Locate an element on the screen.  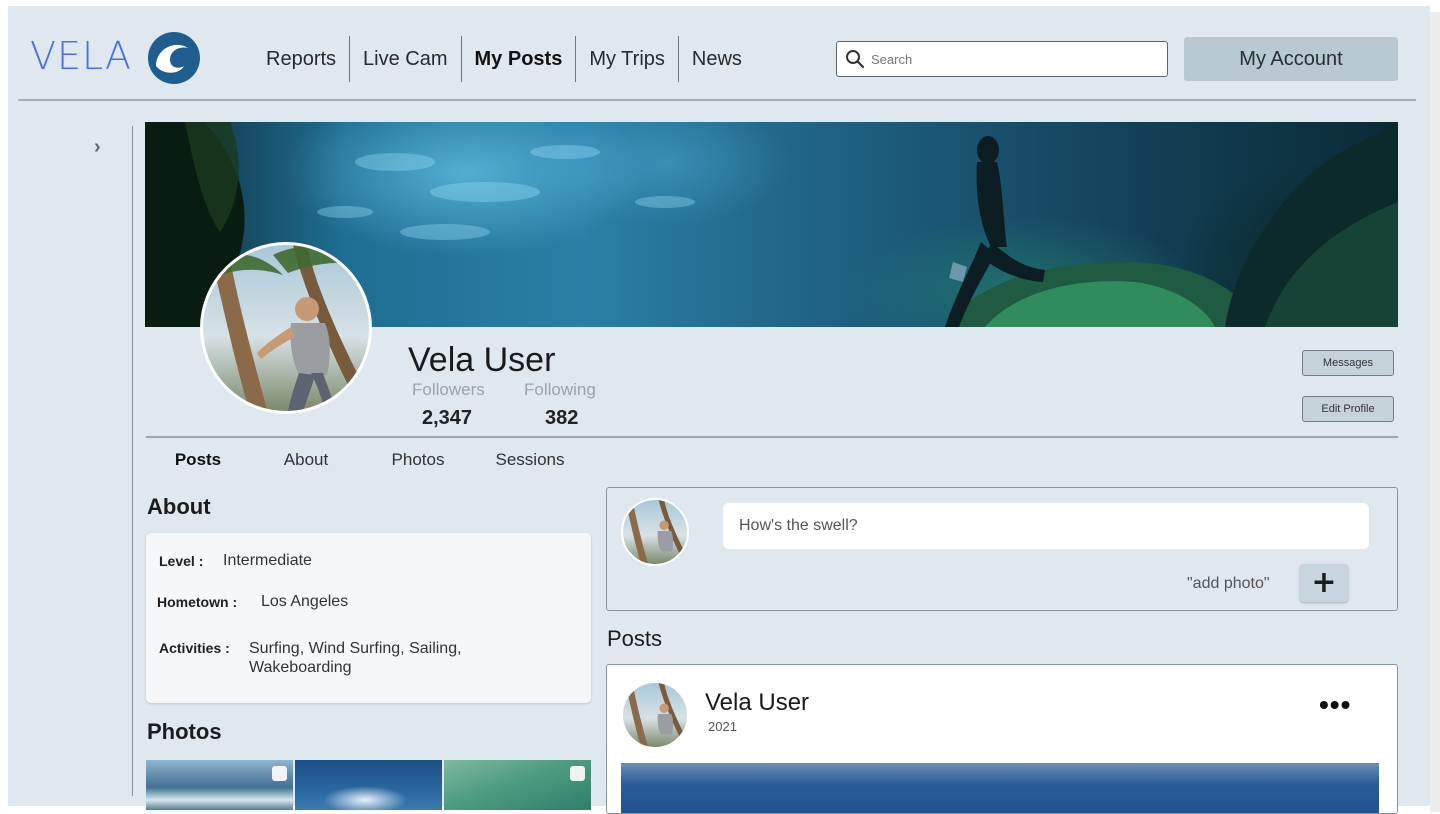
multi-photo-icon is located at coordinates (279, 773).